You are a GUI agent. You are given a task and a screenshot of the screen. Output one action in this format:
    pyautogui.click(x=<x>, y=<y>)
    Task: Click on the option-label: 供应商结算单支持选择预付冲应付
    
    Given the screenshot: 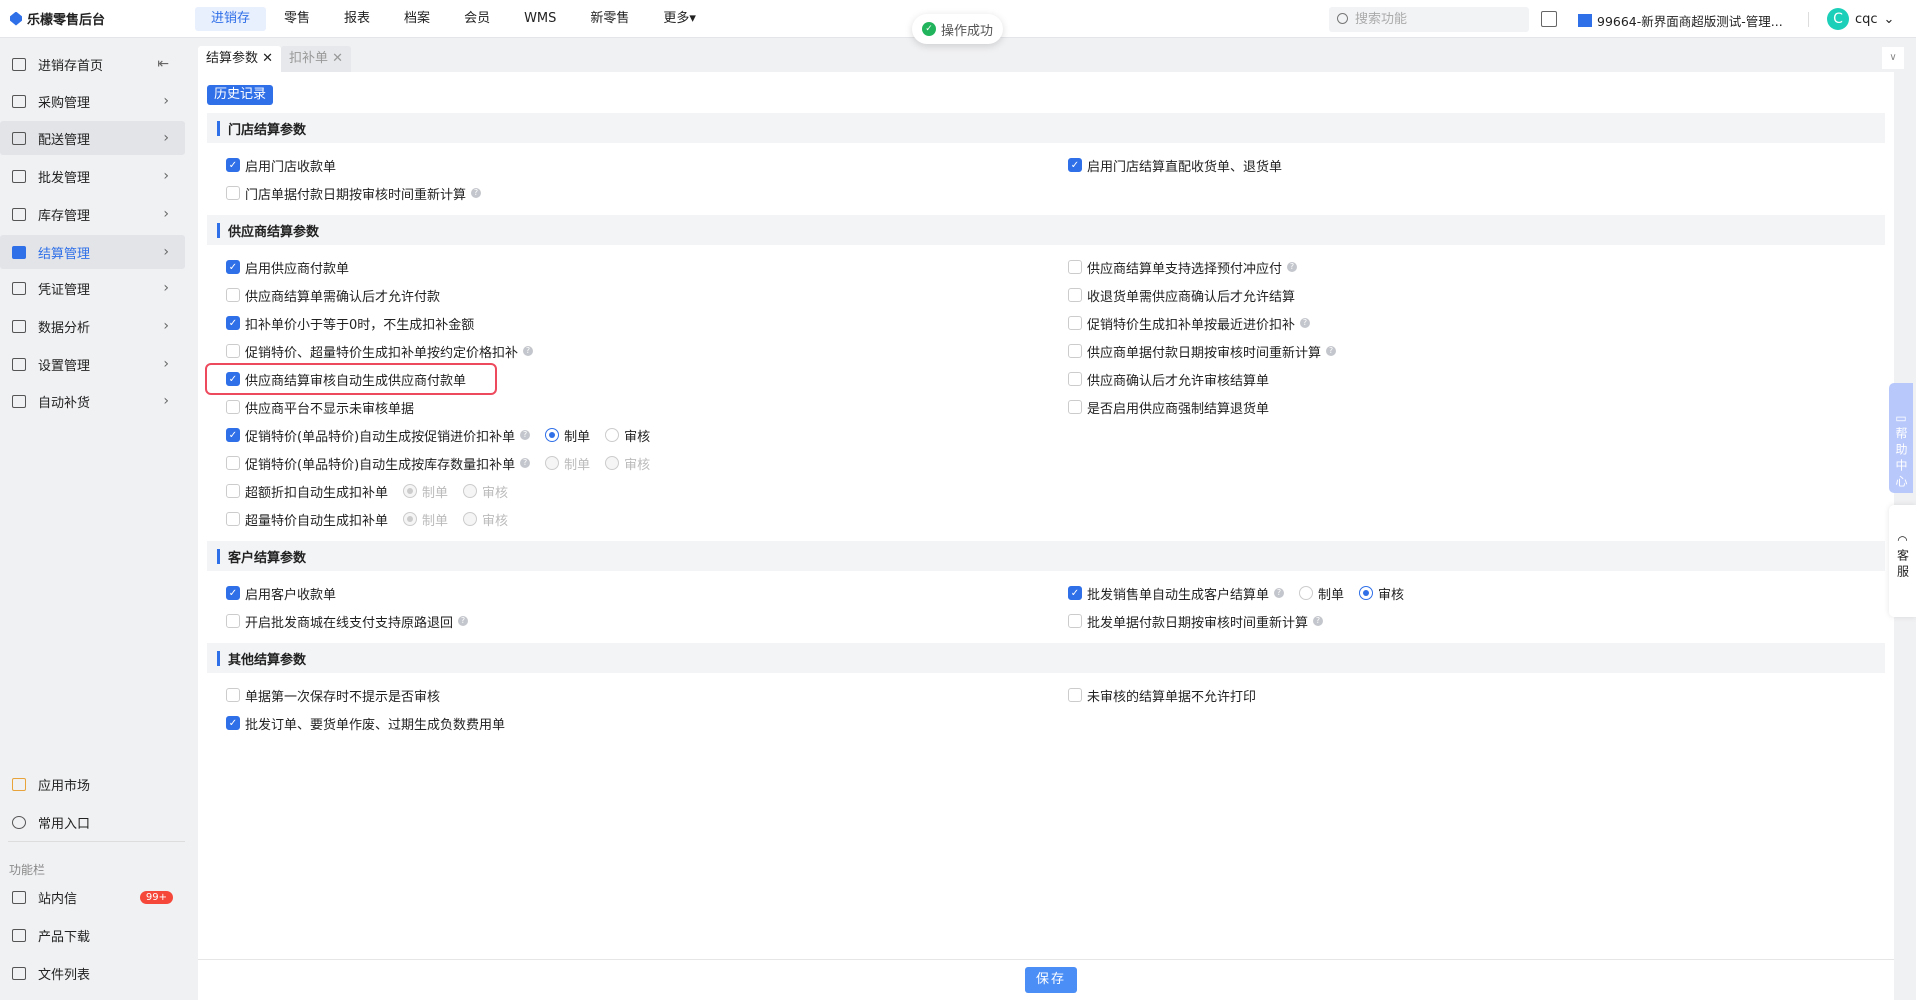 What is the action you would take?
    pyautogui.click(x=1184, y=267)
    